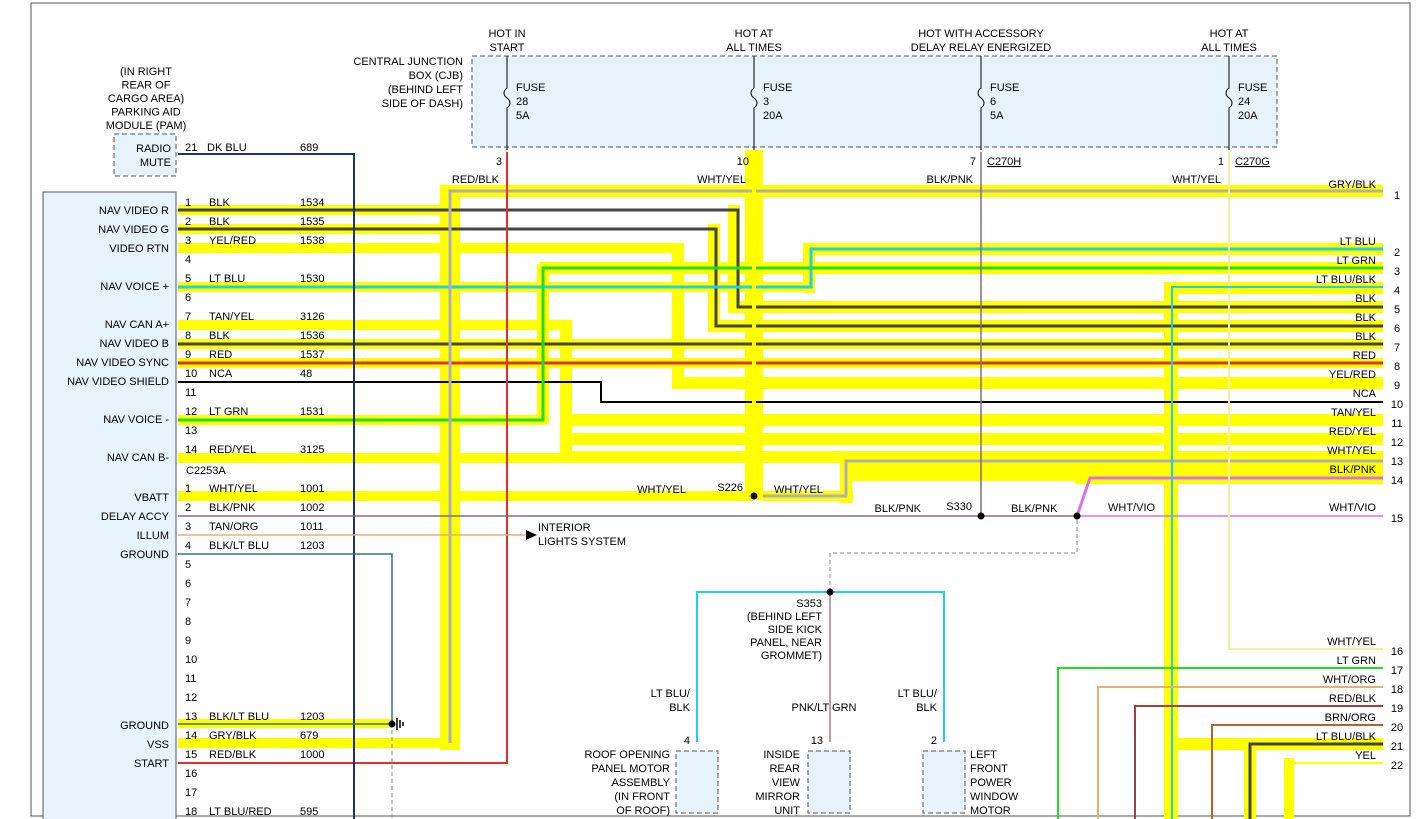 The image size is (1417, 819). I want to click on pin-wire-color: RED, so click(220, 355).